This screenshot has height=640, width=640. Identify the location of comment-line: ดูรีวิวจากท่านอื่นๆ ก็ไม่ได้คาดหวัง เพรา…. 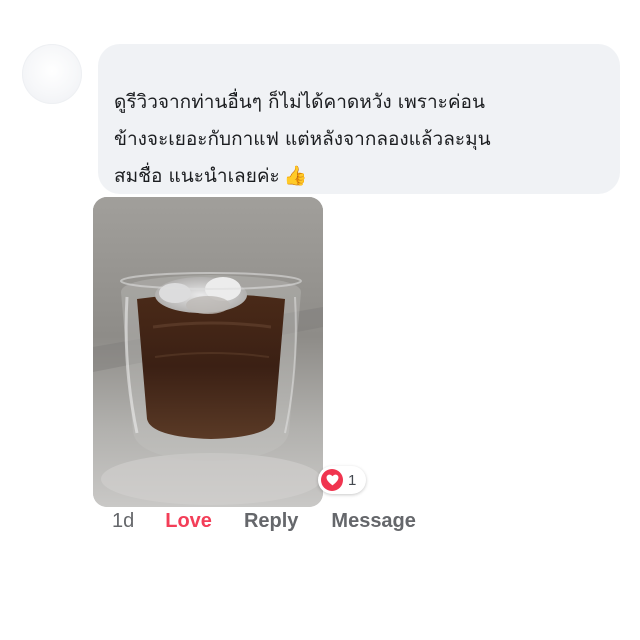
(299, 102).